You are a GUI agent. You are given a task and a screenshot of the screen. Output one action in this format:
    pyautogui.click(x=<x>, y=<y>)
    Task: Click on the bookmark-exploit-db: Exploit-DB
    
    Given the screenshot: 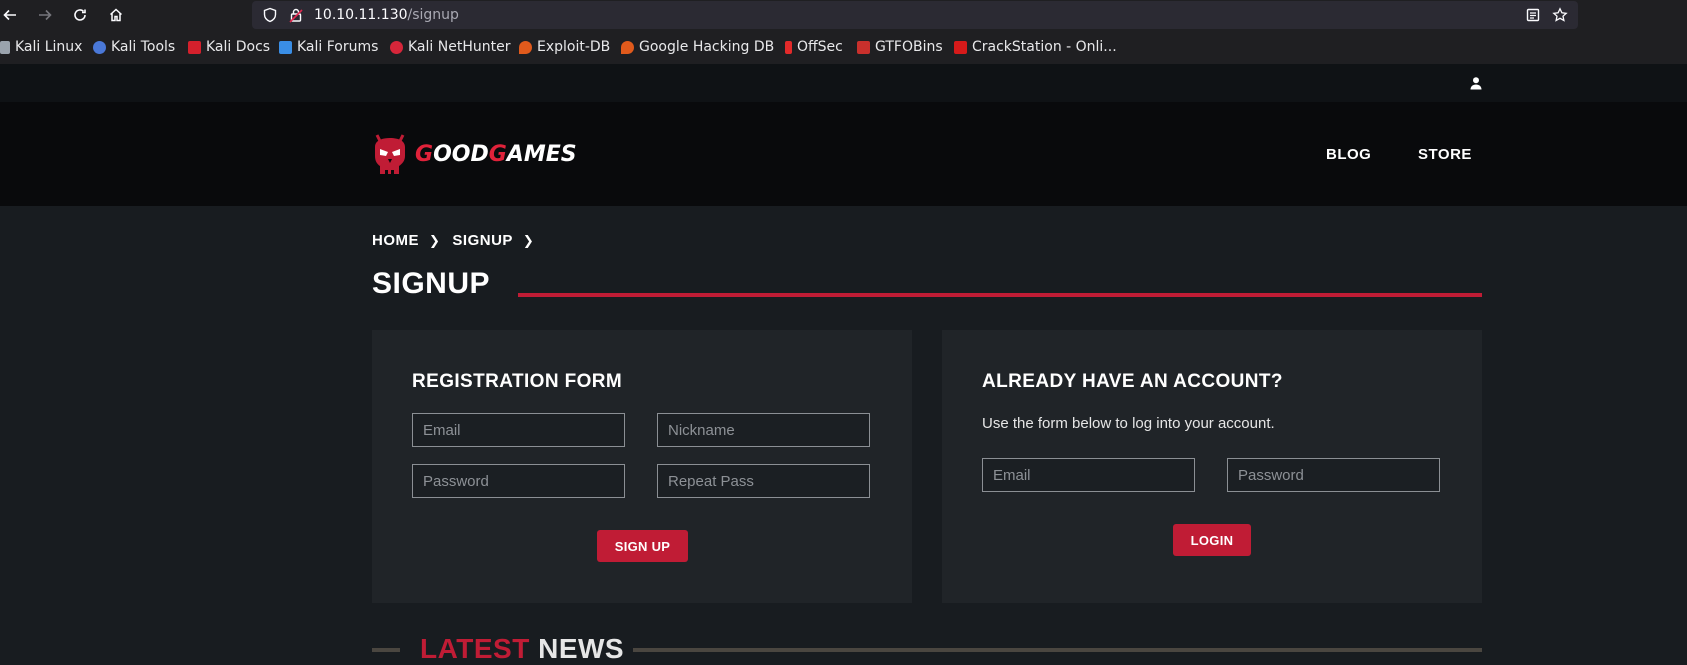 What is the action you would take?
    pyautogui.click(x=564, y=47)
    